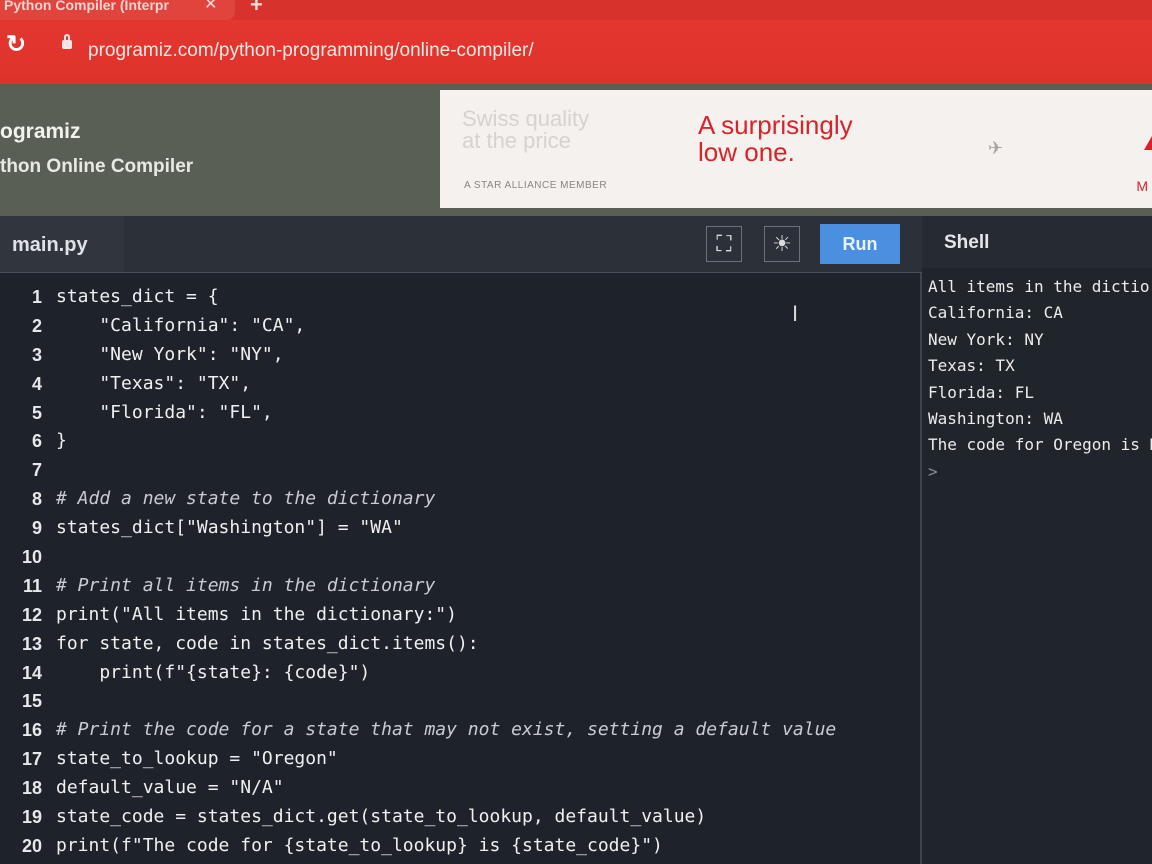 The height and width of the screenshot is (864, 1152). Describe the element at coordinates (446, 759) in the screenshot. I see `code-line: state_to_lookup = "Oregon"` at that location.